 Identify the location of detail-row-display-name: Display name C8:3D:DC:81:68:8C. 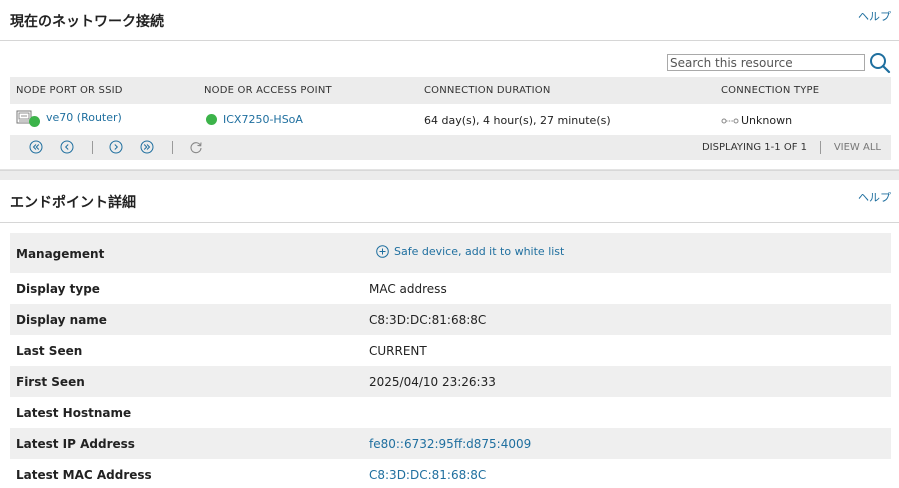
(450, 319).